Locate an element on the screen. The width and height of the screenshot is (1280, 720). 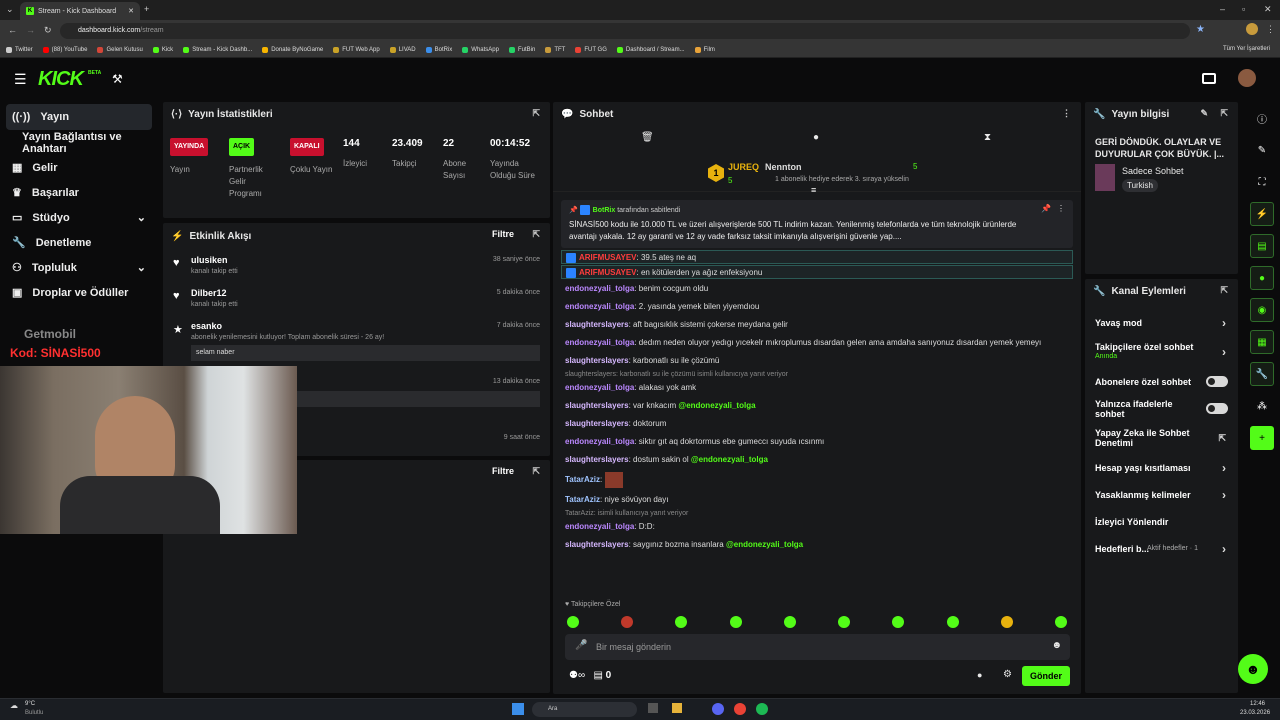
window-close-icon: ✕ is located at coordinates (1268, 9).